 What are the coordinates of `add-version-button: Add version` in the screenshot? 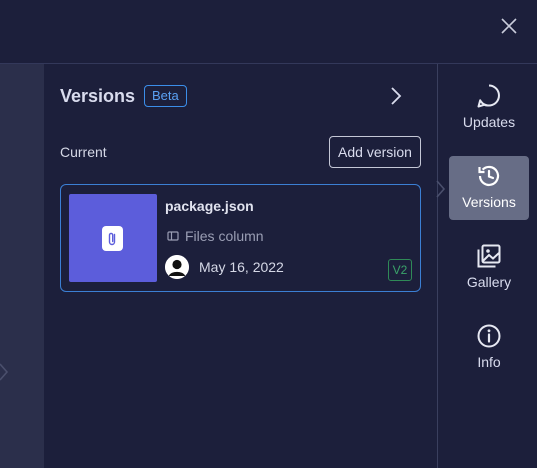 It's located at (375, 152).